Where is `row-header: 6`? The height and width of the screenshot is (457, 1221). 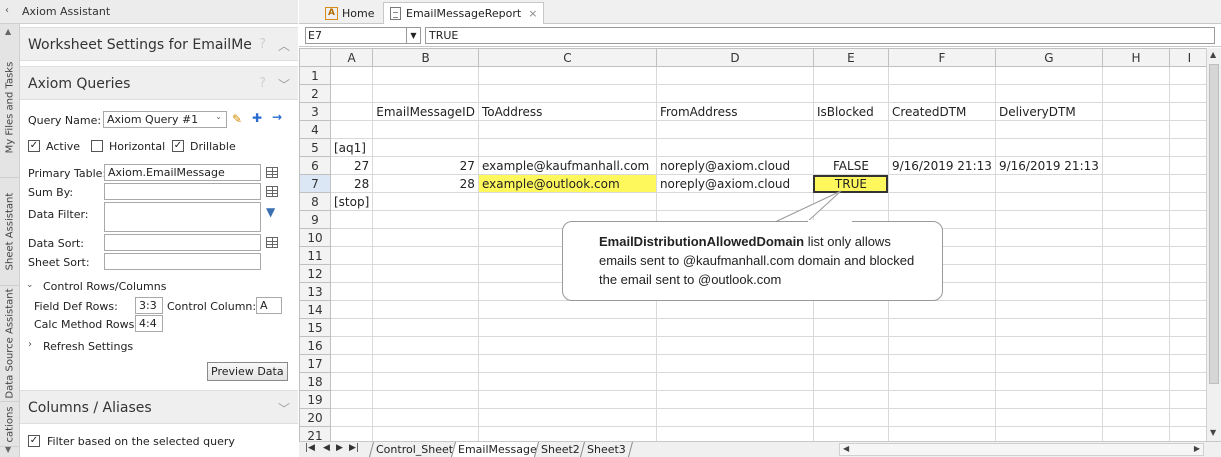
row-header: 6 is located at coordinates (315, 165).